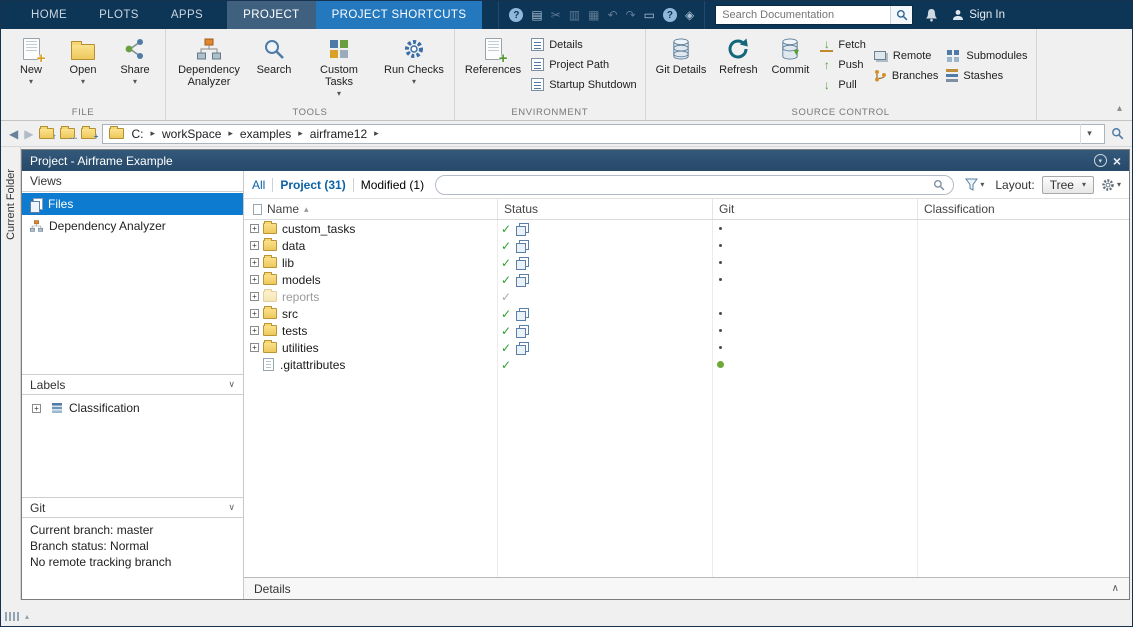 This screenshot has height=627, width=1133. I want to click on help-circle-icon: ?, so click(669, 15).